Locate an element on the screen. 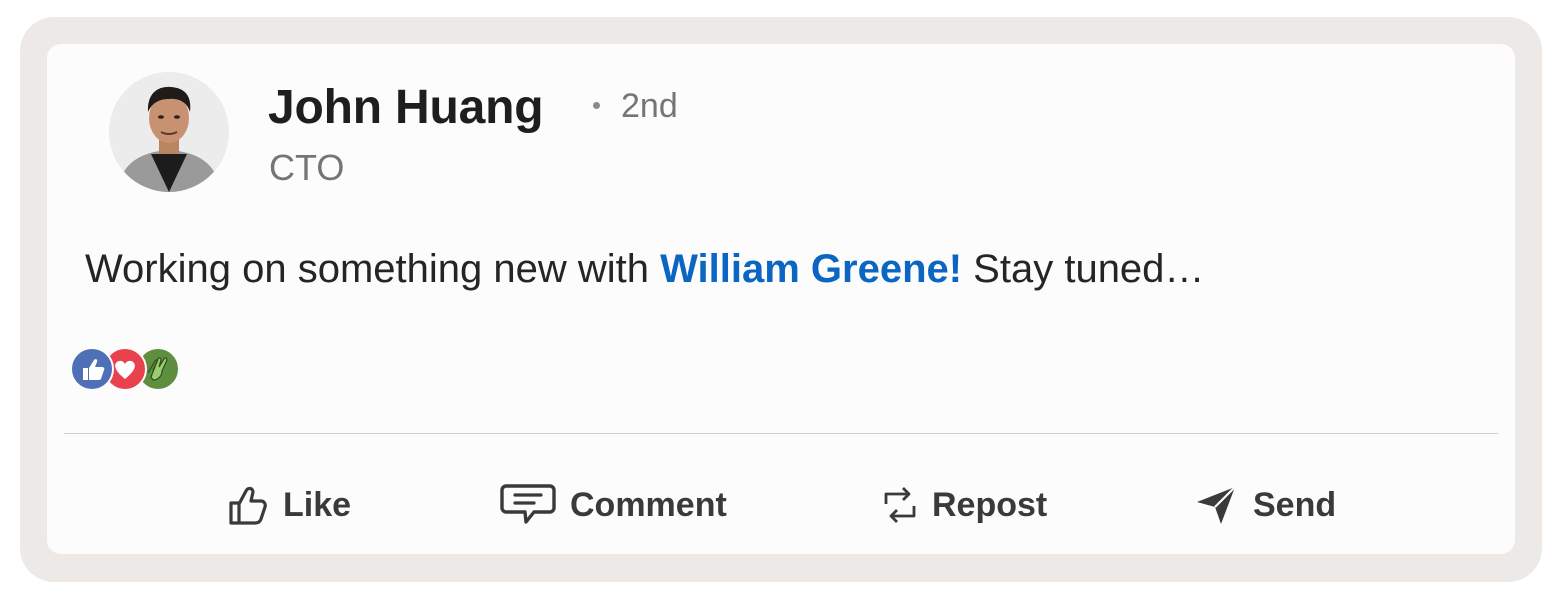 This screenshot has height=606, width=1563. send-button: Send is located at coordinates (1265, 505).